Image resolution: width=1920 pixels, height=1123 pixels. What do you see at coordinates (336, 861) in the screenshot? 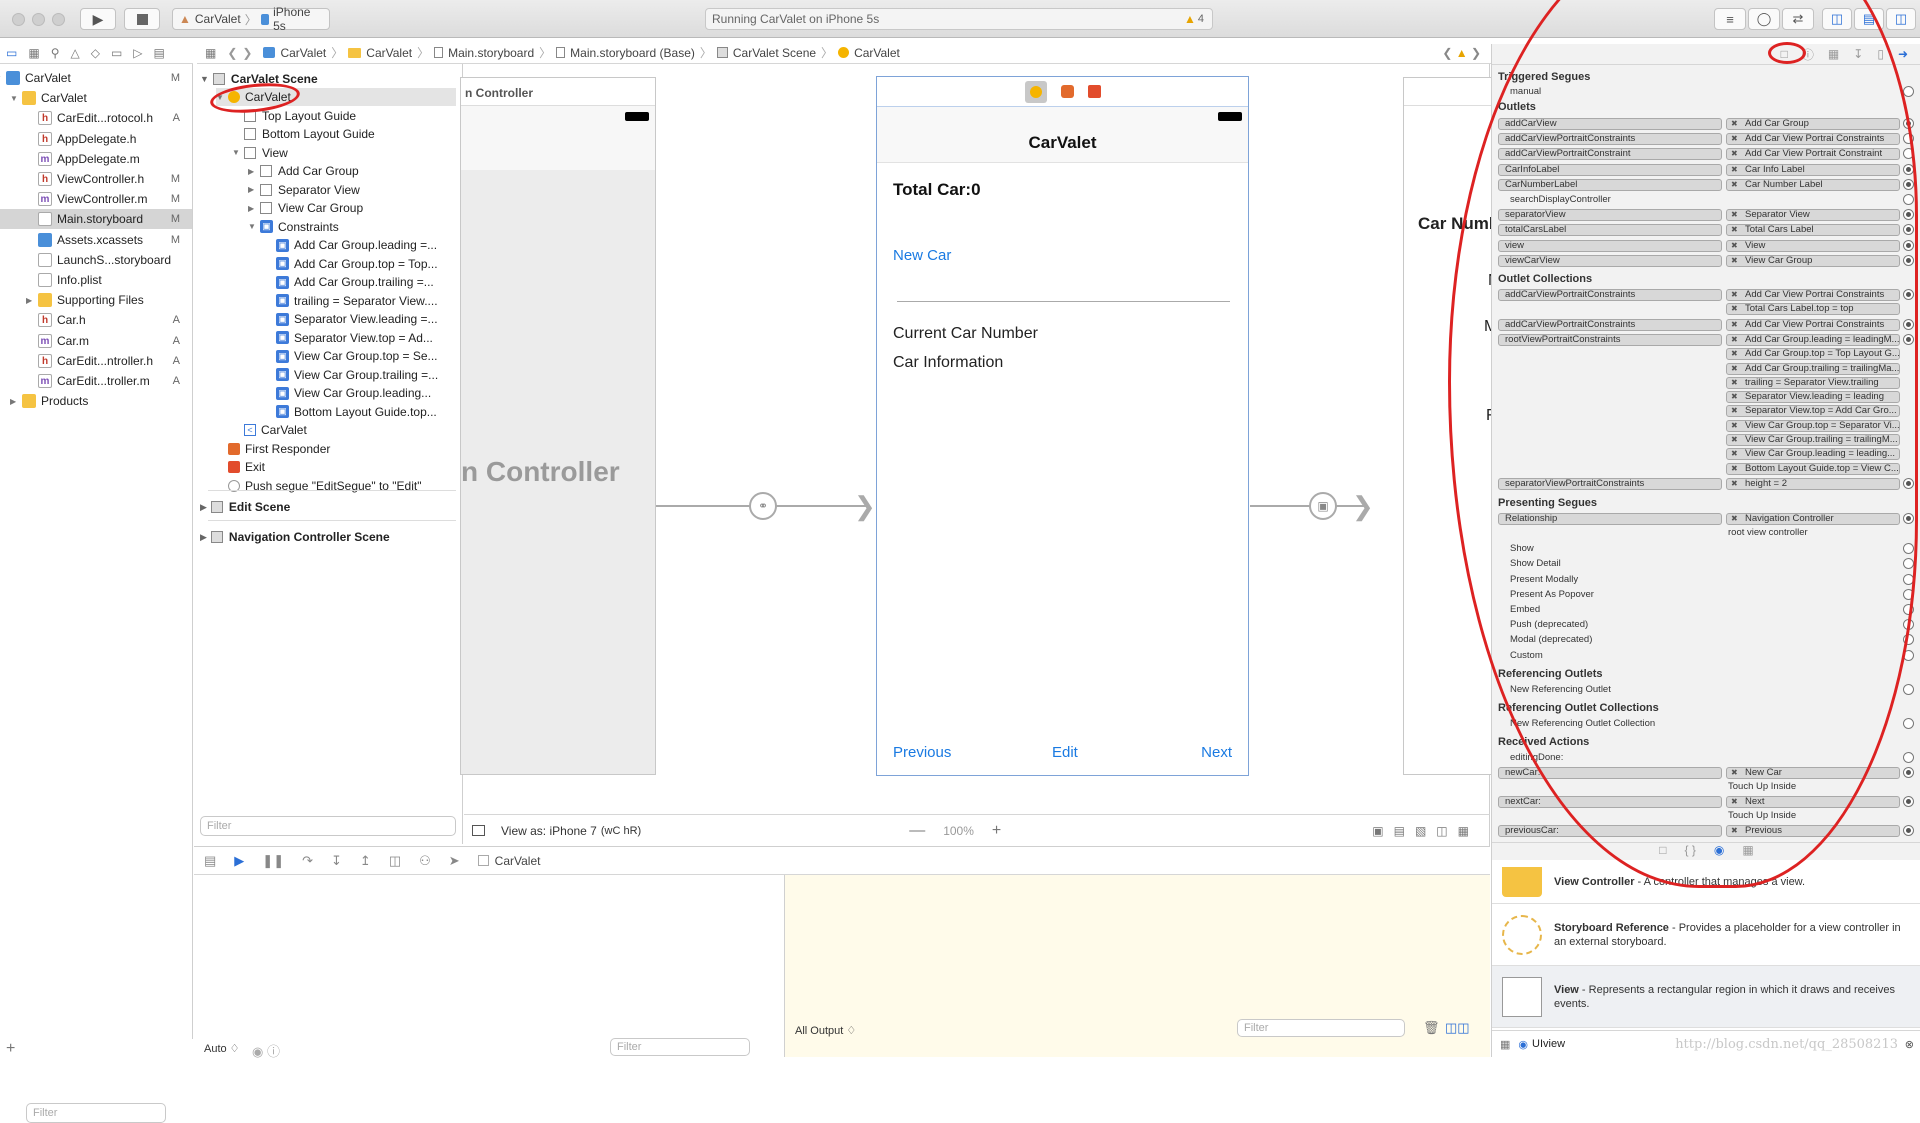
I see `step-in-icon: ↧` at bounding box center [336, 861].